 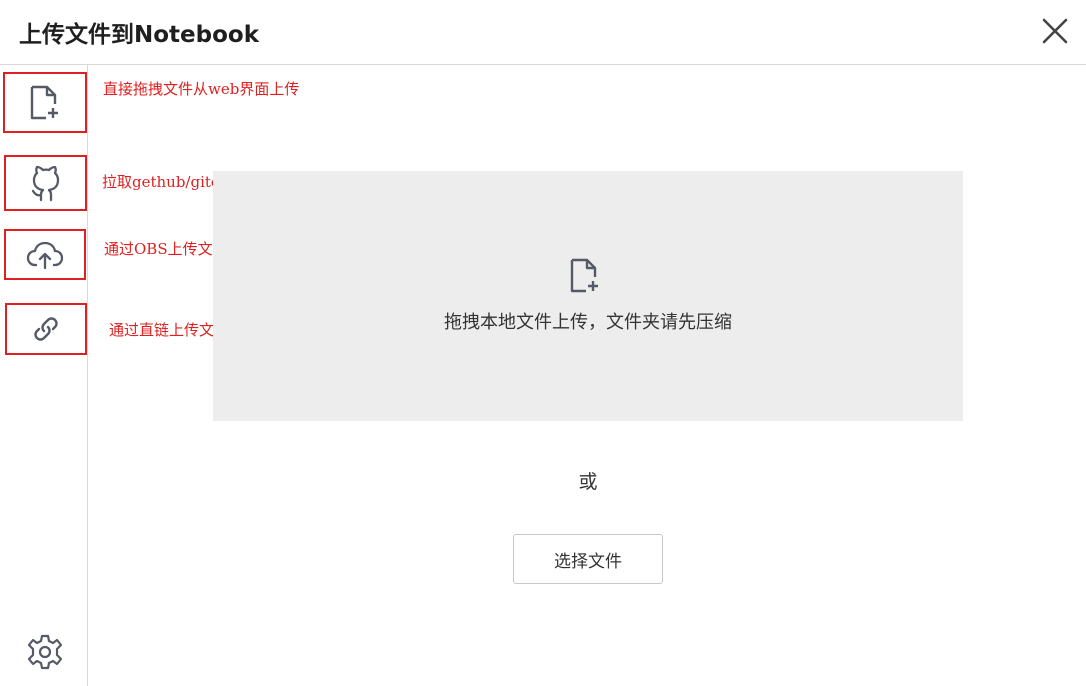 What do you see at coordinates (1055, 31) in the screenshot?
I see `close-icon` at bounding box center [1055, 31].